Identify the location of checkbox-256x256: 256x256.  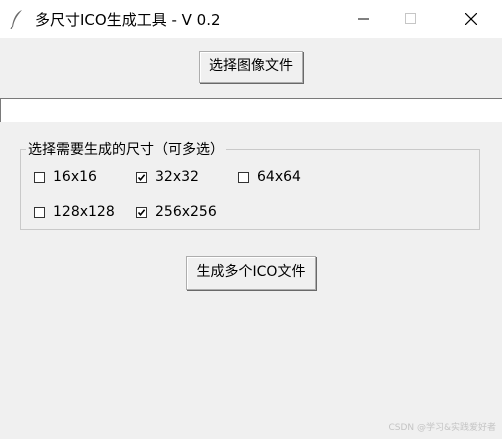
(176, 212).